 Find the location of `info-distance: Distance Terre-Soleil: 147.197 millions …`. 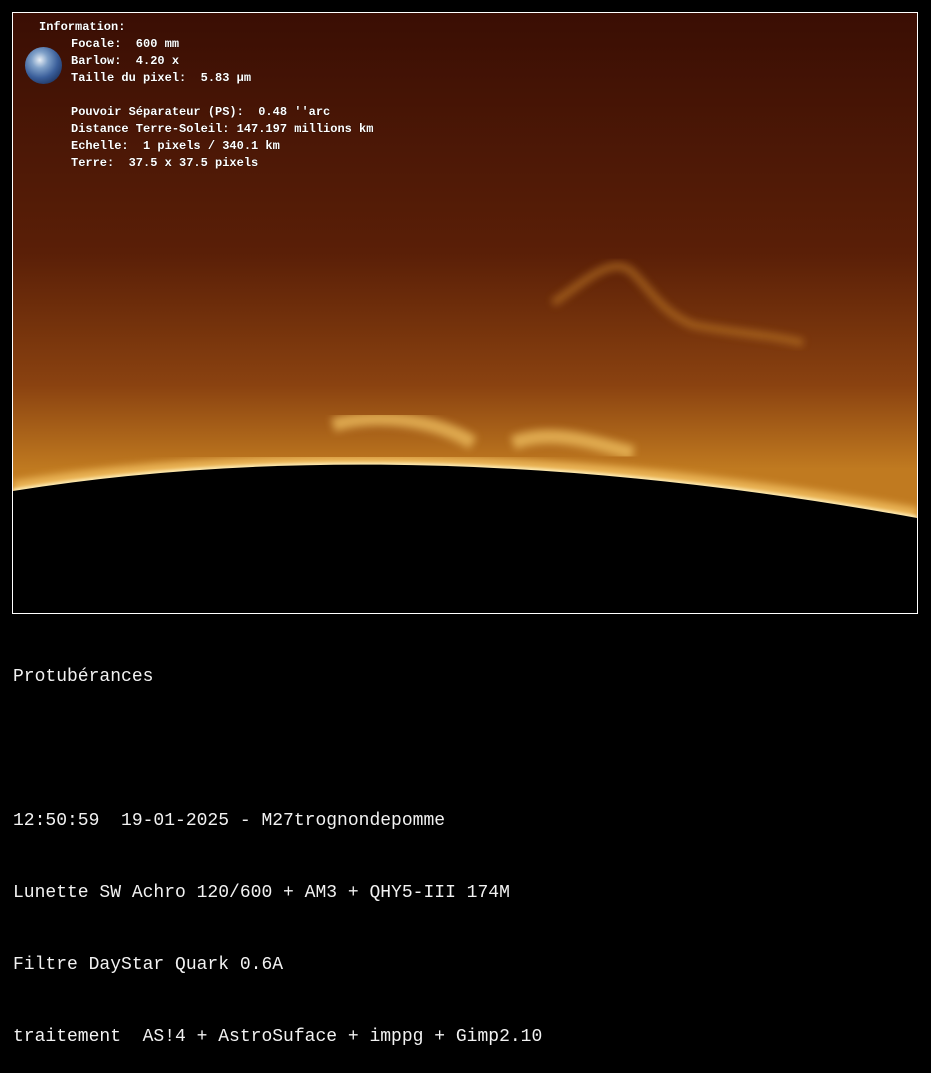

info-distance: Distance Terre-Soleil: 147.197 millions … is located at coordinates (222, 129).